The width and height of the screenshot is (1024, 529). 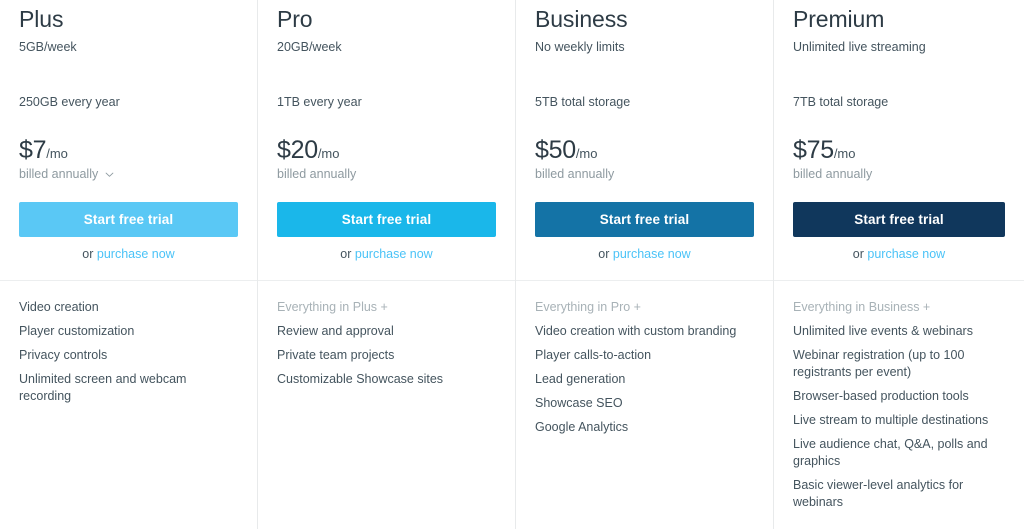 I want to click on feature-inherit-note: Everything in Plus +, so click(x=332, y=307).